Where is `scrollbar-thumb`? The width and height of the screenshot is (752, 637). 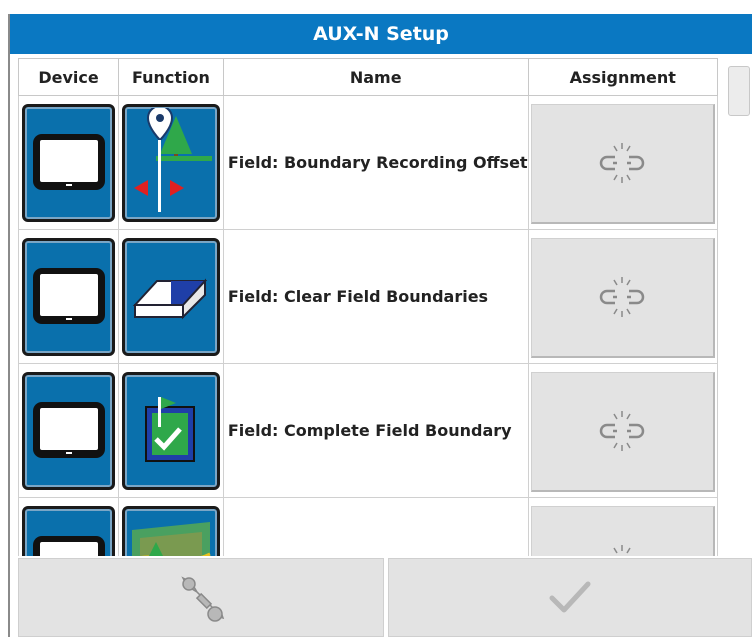 scrollbar-thumb is located at coordinates (739, 91).